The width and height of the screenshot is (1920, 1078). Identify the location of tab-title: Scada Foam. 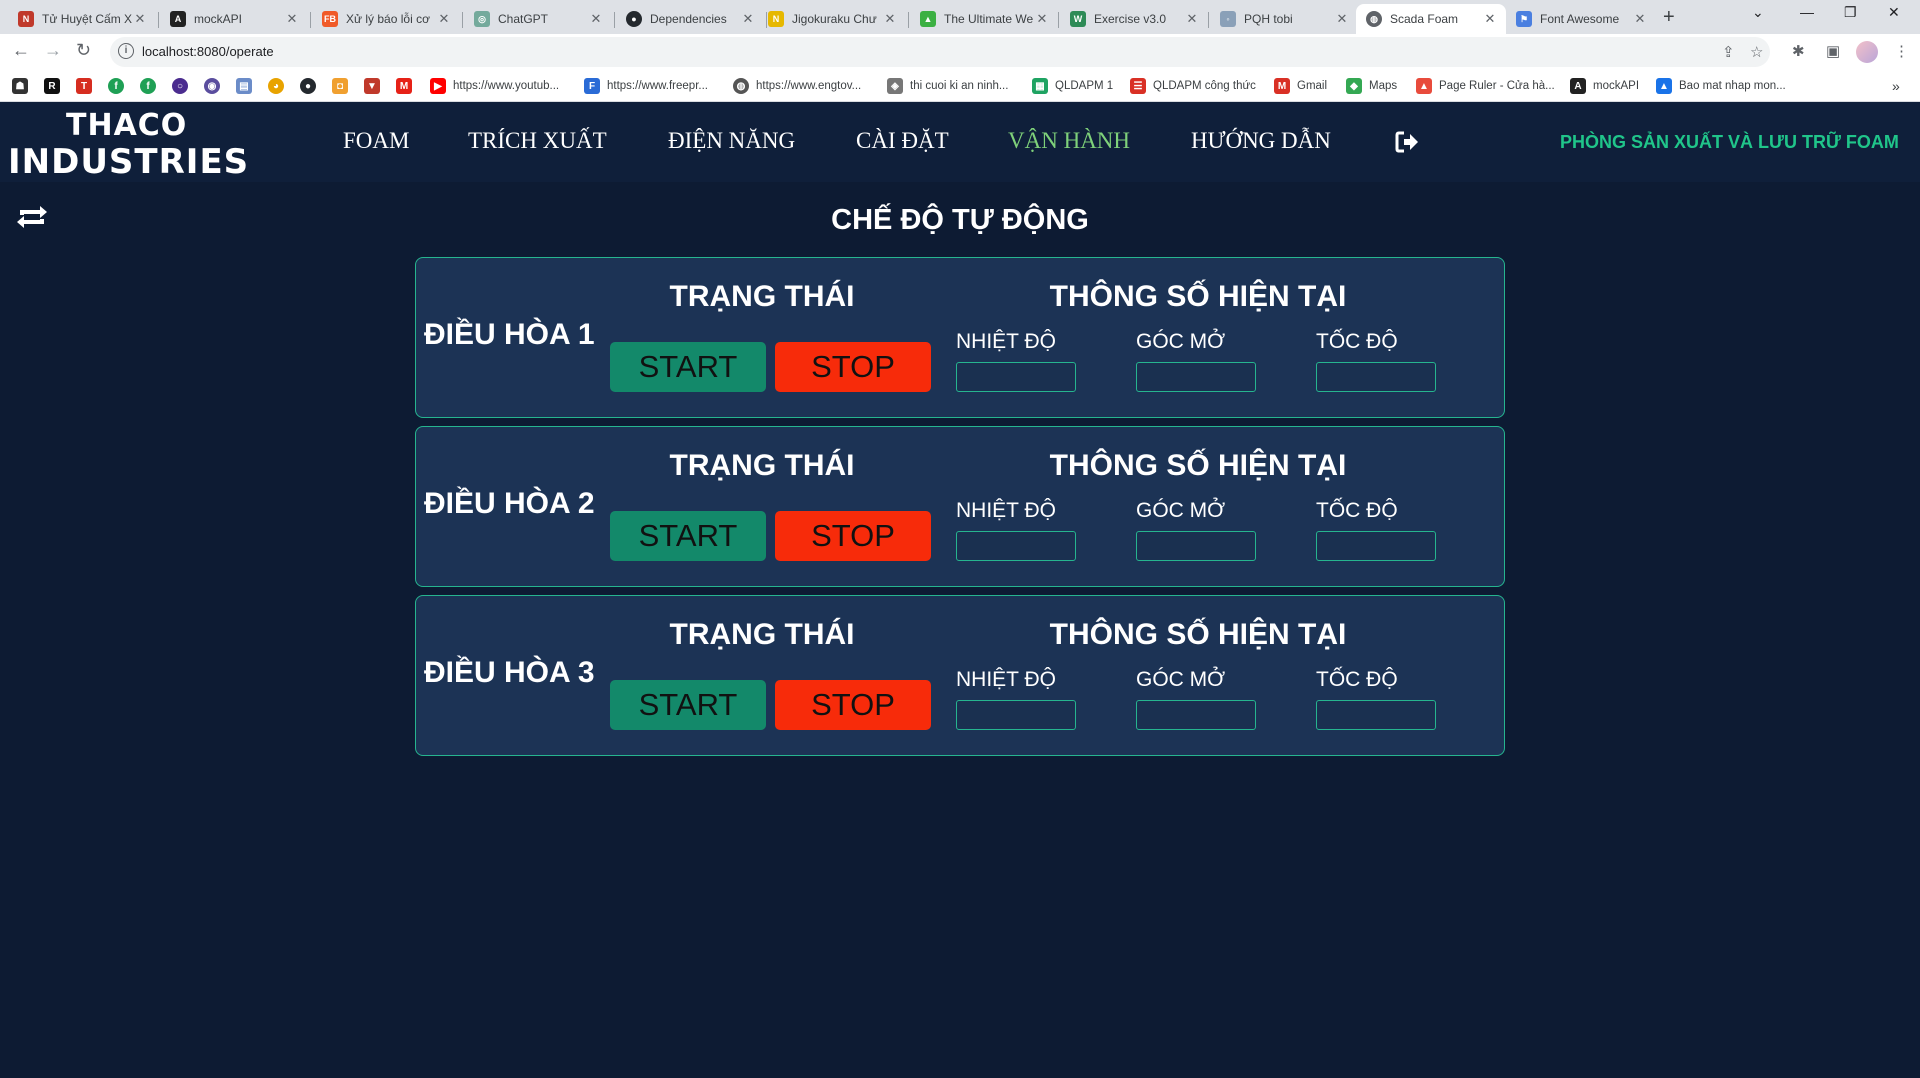
(1424, 19).